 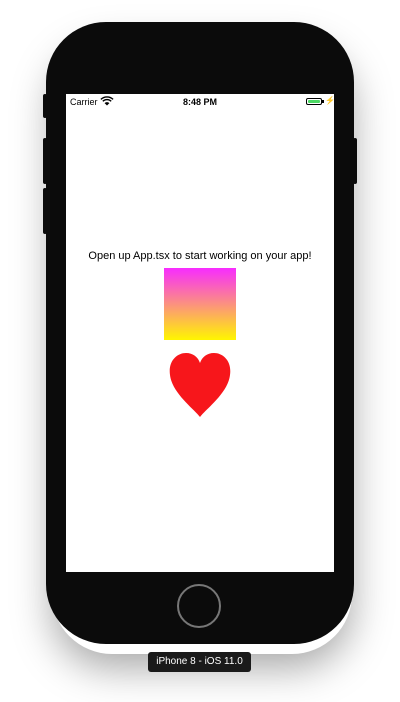 I want to click on charging-bolt-icon: ⚡, so click(x=329, y=100).